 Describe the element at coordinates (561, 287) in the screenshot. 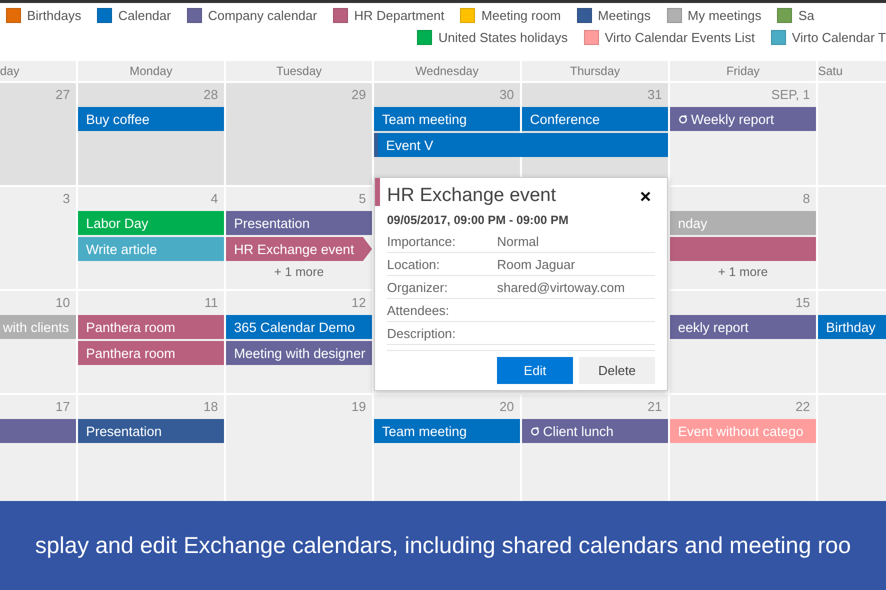

I see `field-value: shared@virtoway.com` at that location.